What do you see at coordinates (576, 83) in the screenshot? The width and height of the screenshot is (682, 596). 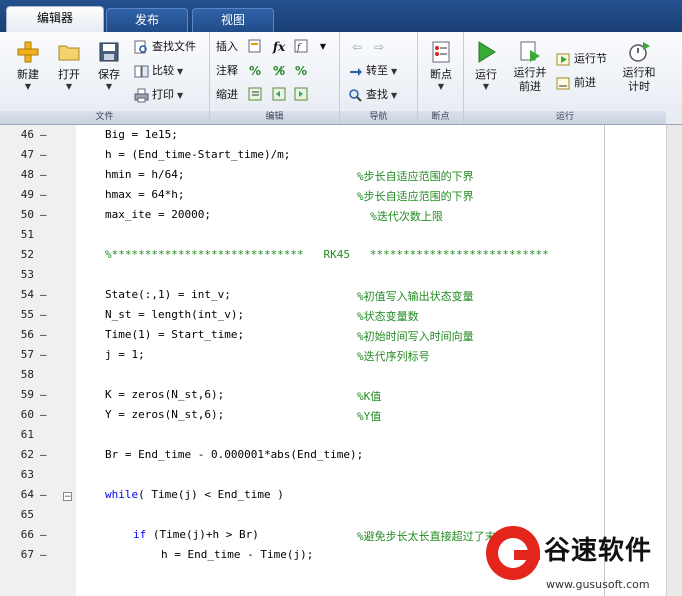 I see `advance-button: 前进` at bounding box center [576, 83].